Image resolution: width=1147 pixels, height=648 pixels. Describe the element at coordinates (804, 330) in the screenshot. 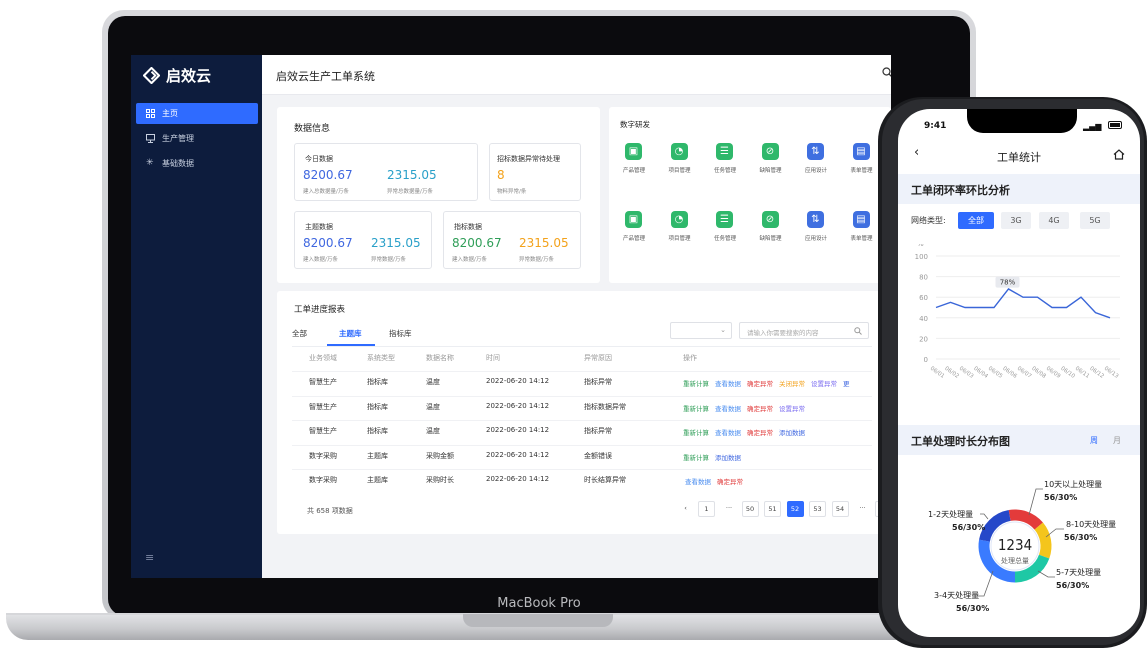

I see `search-input: 请输入你需要搜索的内容` at that location.